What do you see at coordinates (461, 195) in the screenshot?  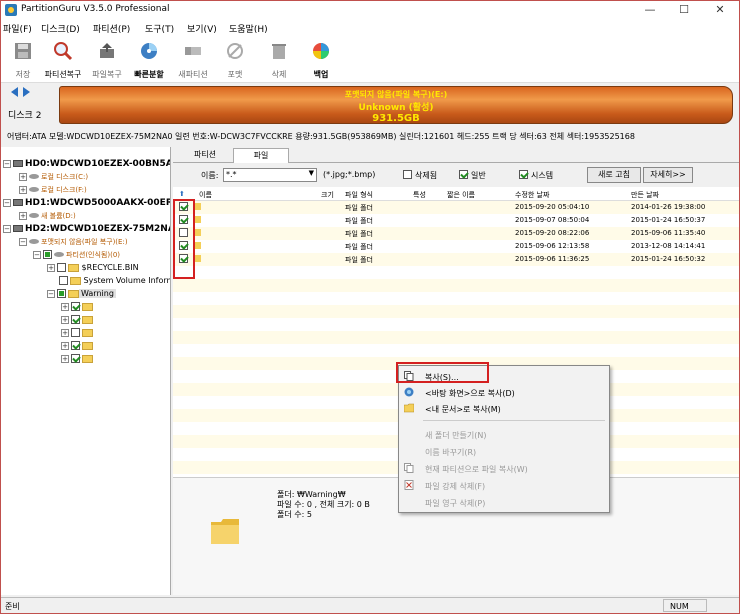 I see `col-shortname: 짧은 이름` at bounding box center [461, 195].